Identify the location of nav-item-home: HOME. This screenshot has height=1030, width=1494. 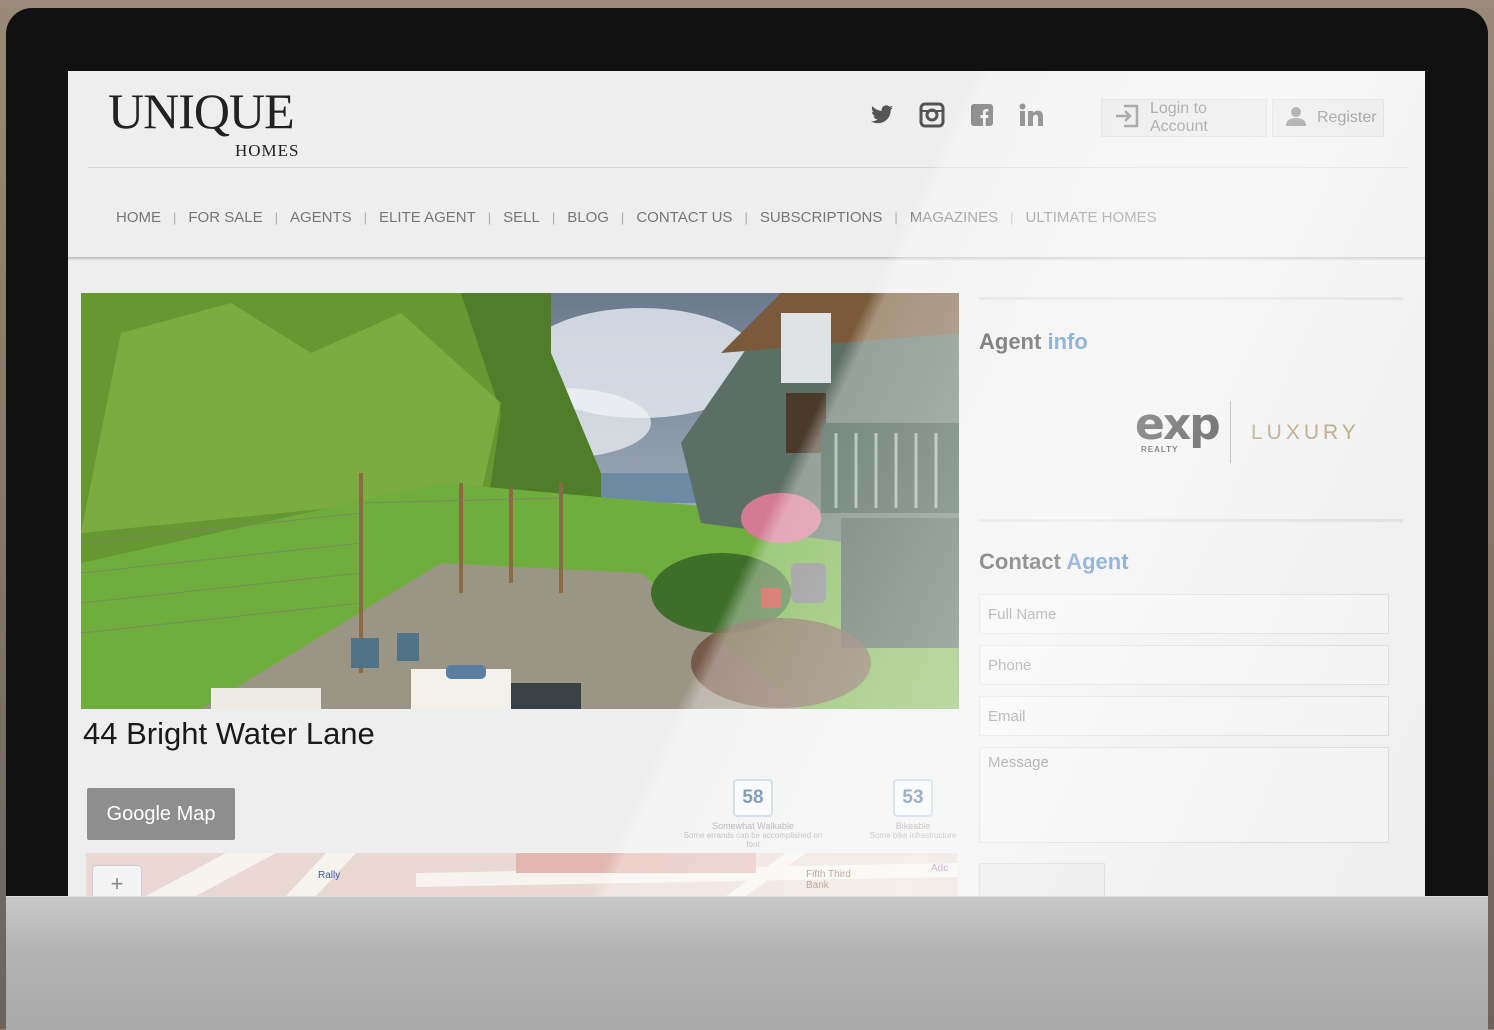
(138, 217).